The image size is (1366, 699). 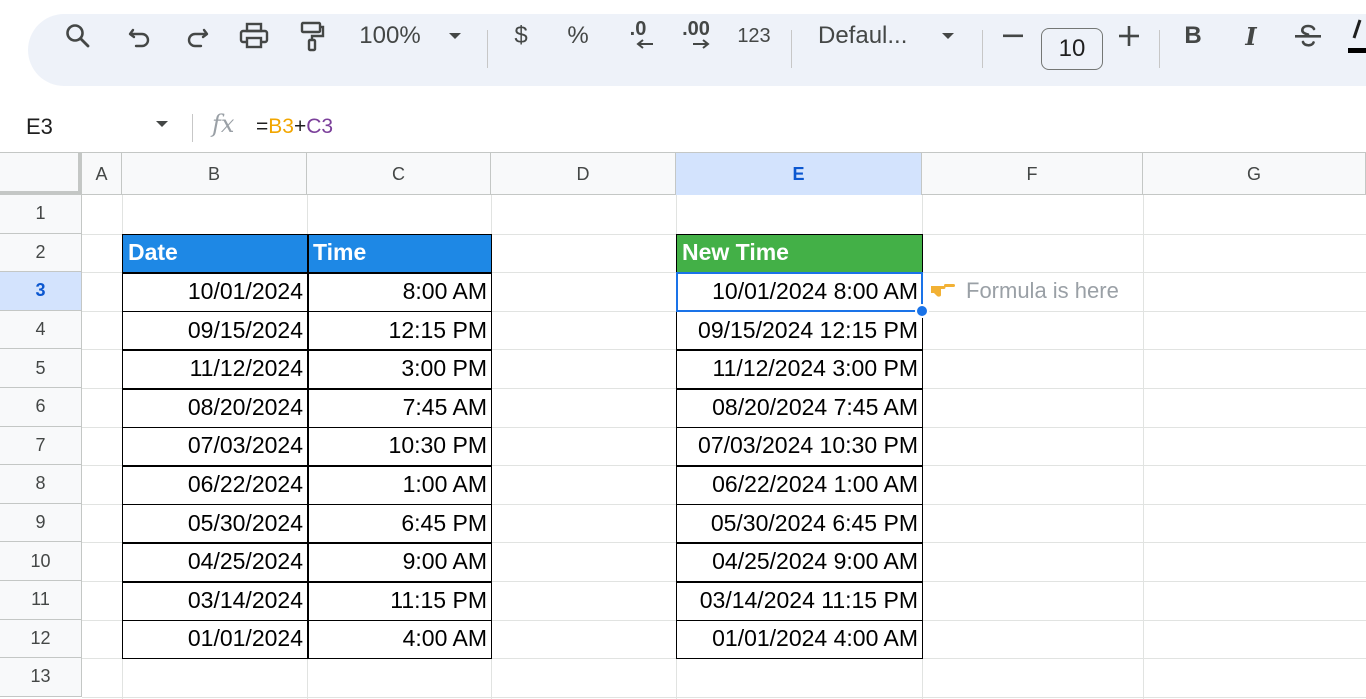 I want to click on time-header-cell: Time, so click(x=399, y=253).